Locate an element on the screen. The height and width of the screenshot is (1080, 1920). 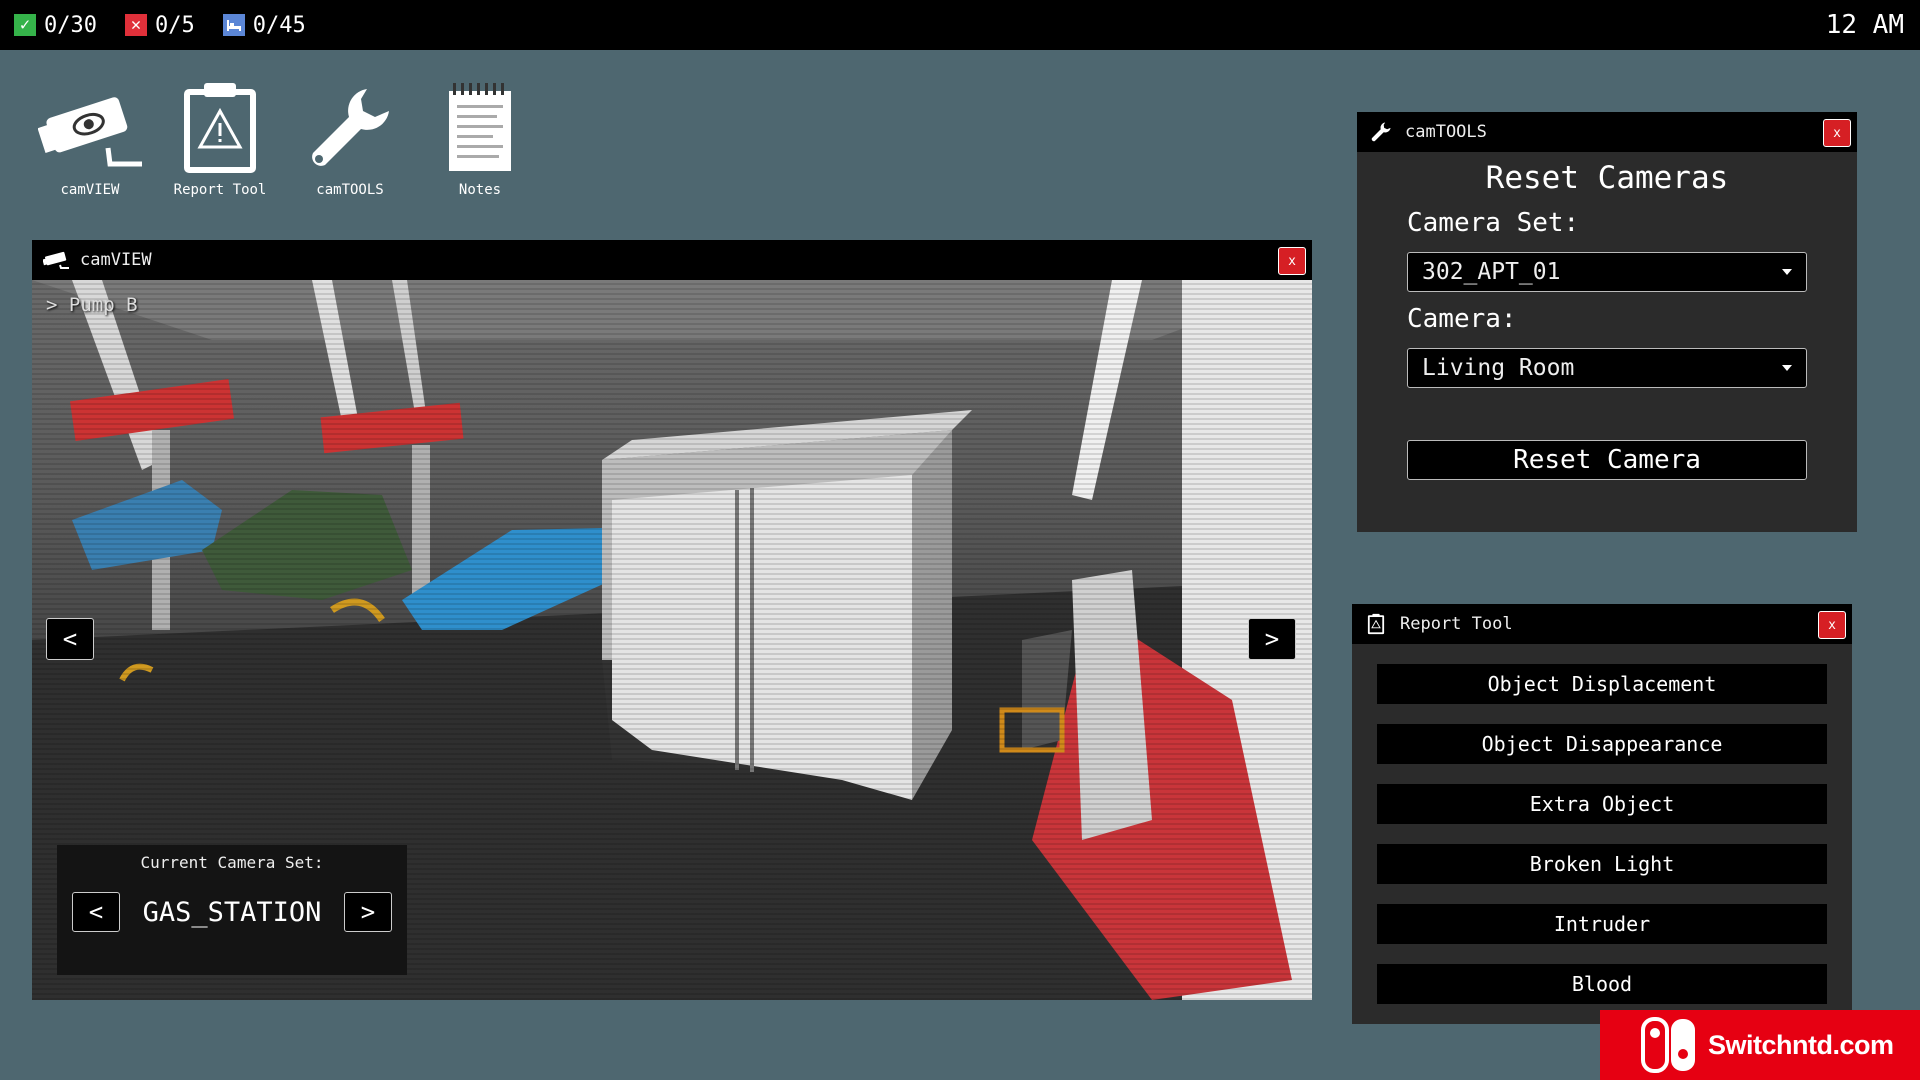
report-intruder-button: Intruder is located at coordinates (1602, 924).